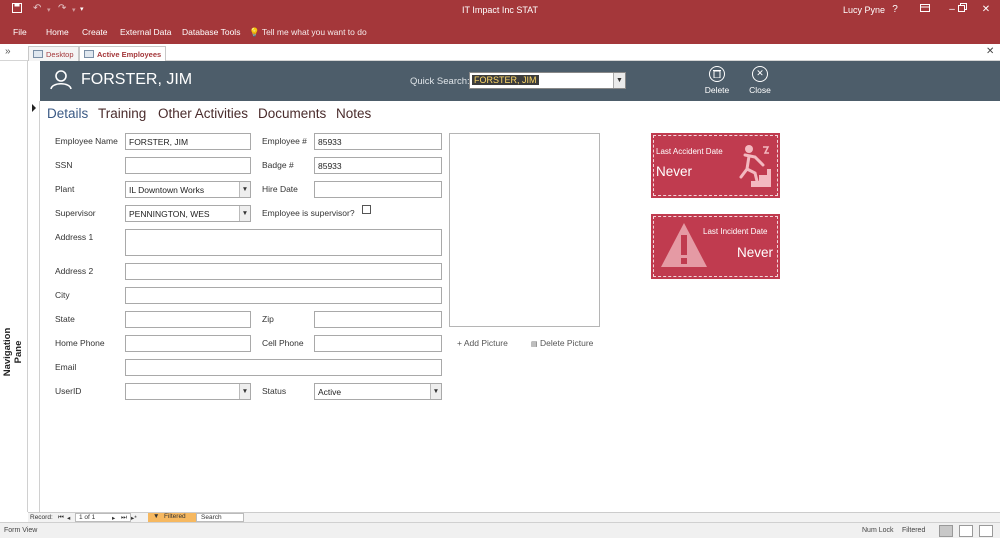 The image size is (1000, 538). What do you see at coordinates (61, 518) in the screenshot?
I see `first-record-icon: ⏮` at bounding box center [61, 518].